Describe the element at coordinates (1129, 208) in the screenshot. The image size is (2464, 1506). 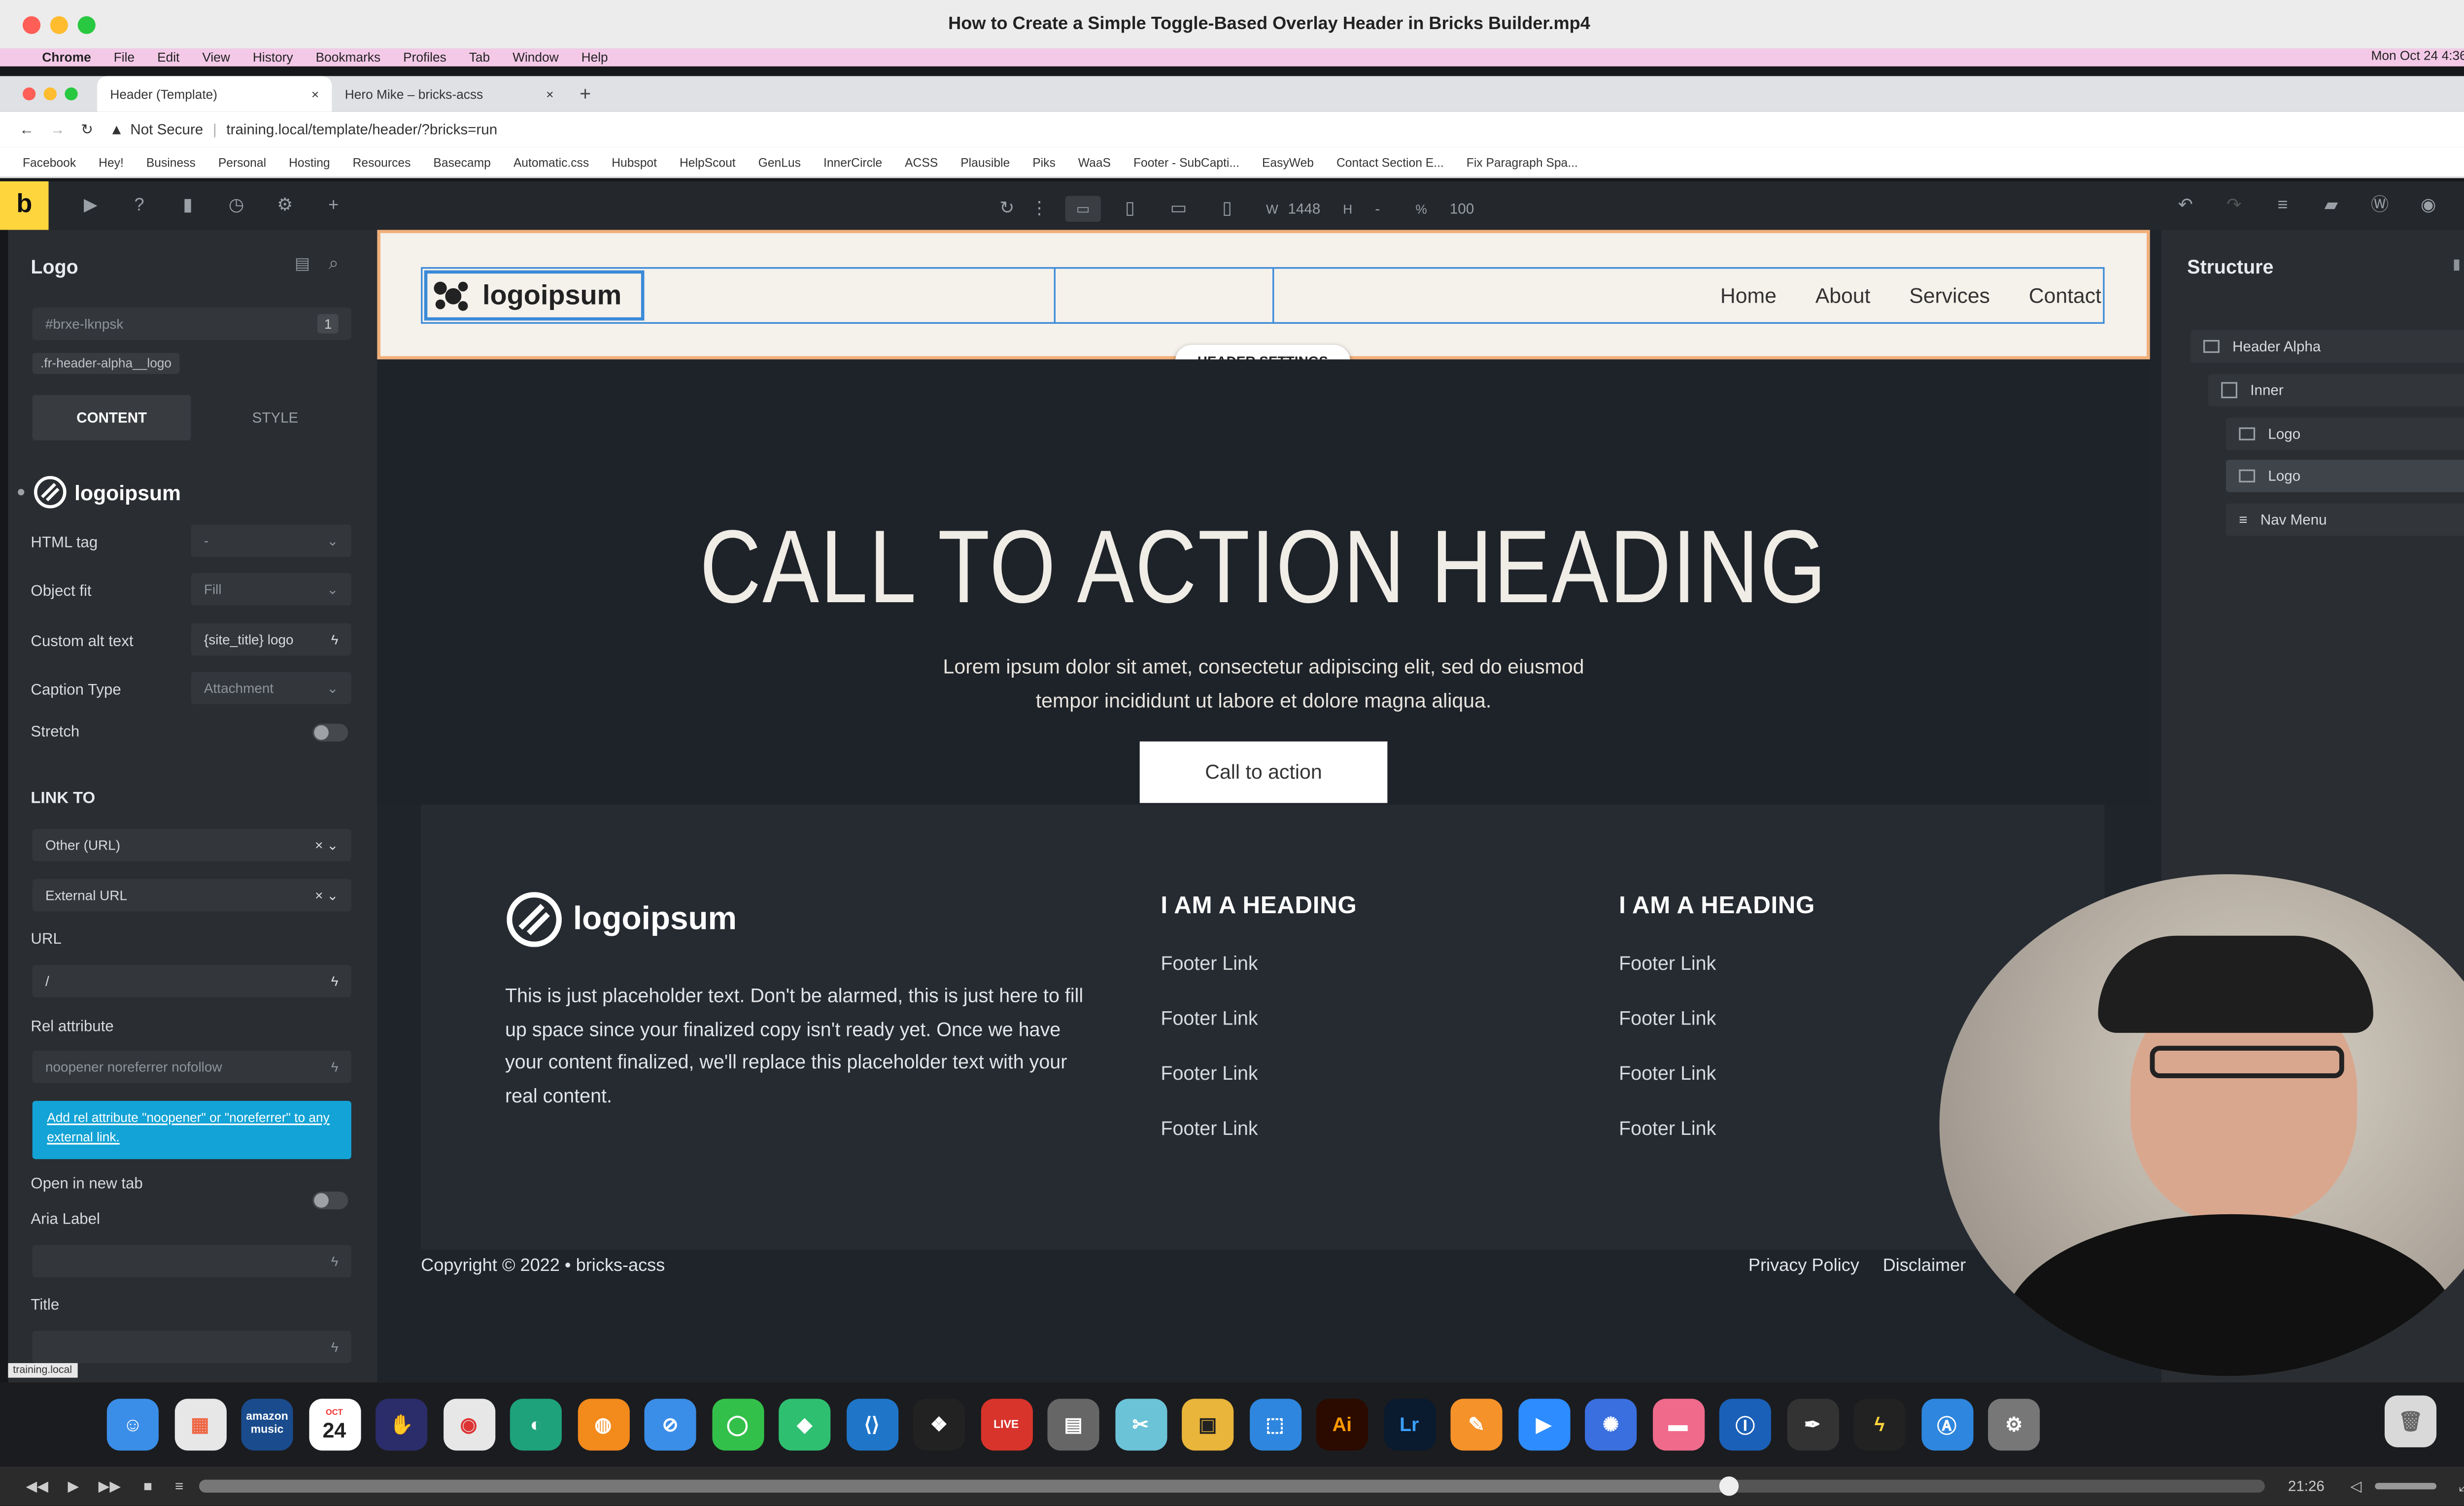
I see `tablet-breakpoint-icon: ▯` at that location.